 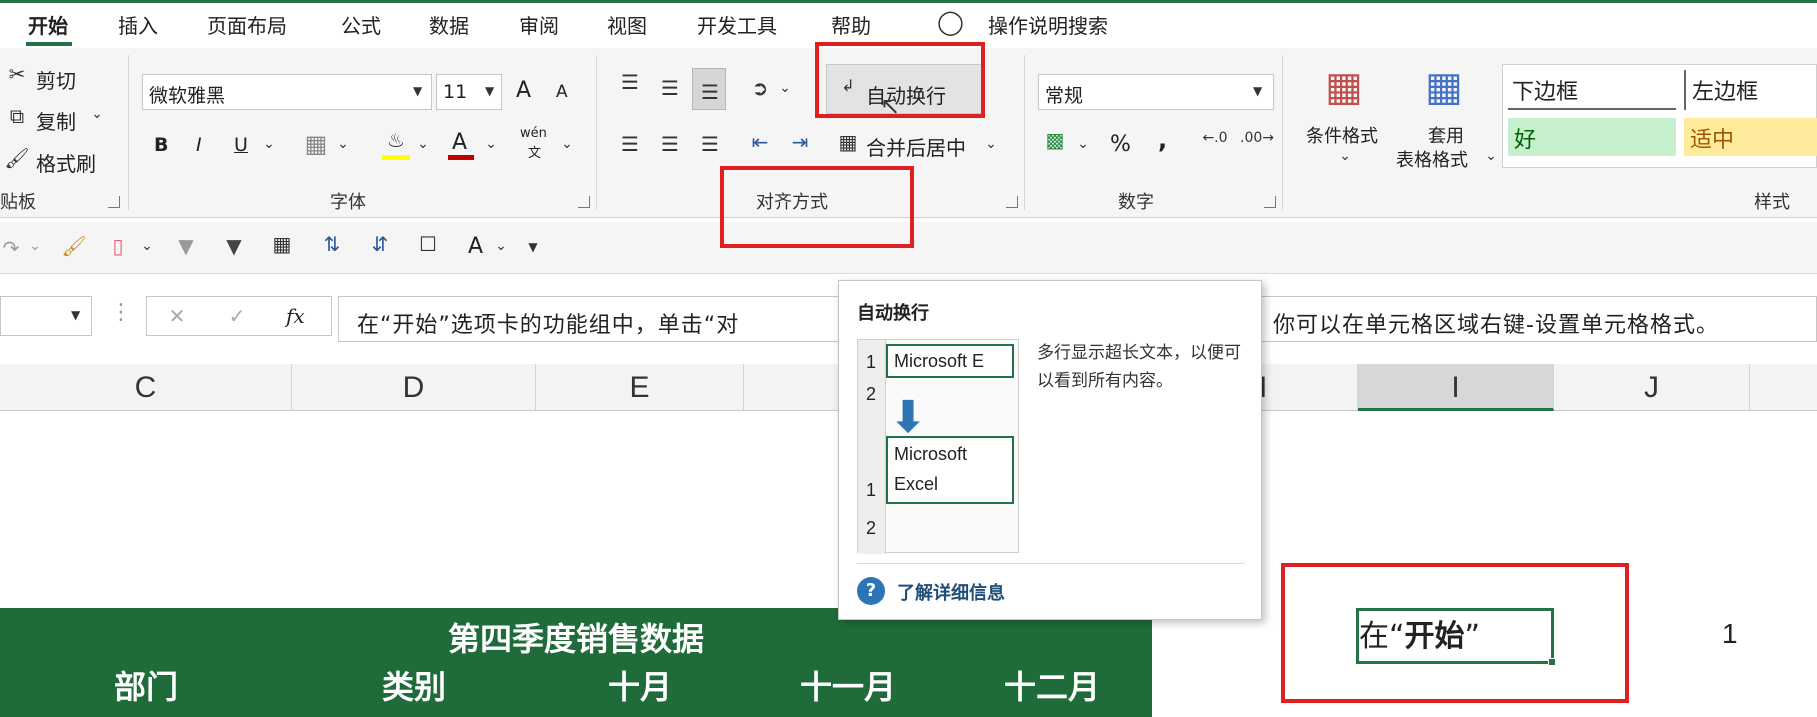 I want to click on format-as-table-icon: ▦, so click(x=1444, y=87).